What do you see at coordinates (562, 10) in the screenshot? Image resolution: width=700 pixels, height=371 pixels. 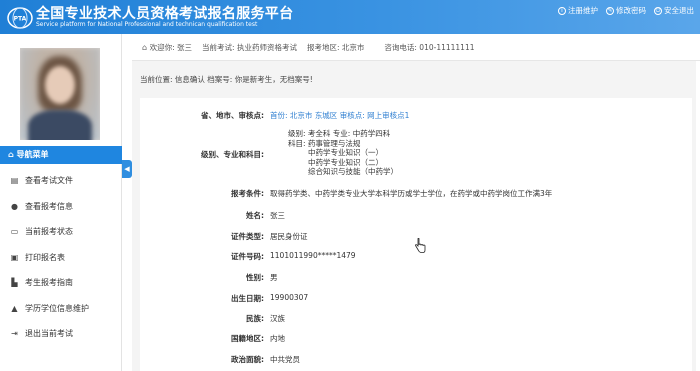 I see `info-icon: i` at bounding box center [562, 10].